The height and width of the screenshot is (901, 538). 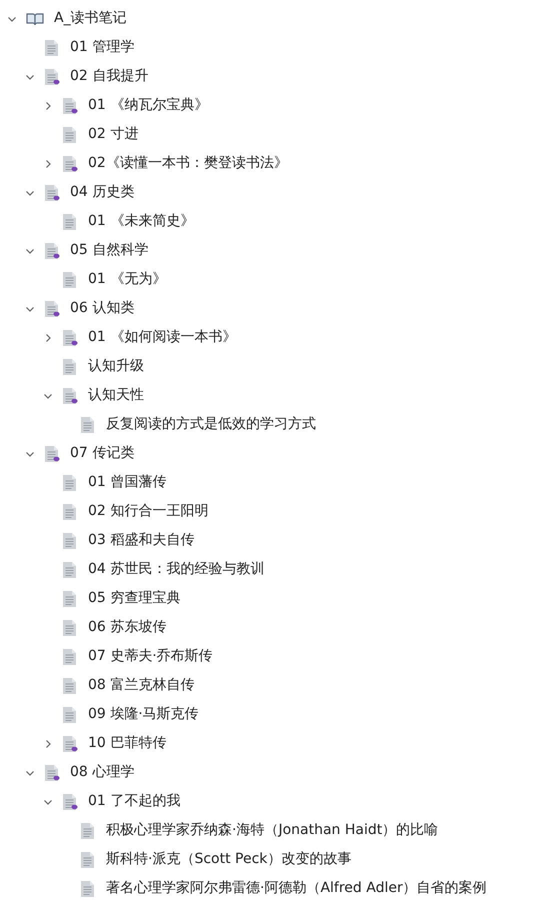 I want to click on tree-item-label: 08 心理学, so click(x=102, y=772).